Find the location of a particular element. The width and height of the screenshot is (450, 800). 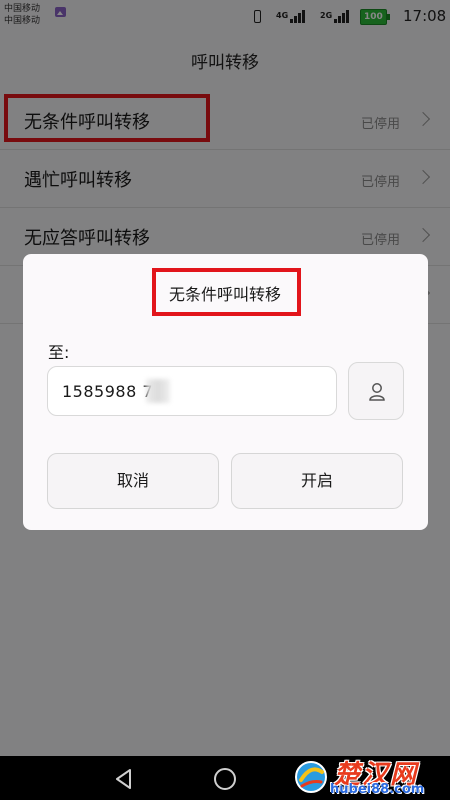

triangle-back-icon is located at coordinates (124, 779).